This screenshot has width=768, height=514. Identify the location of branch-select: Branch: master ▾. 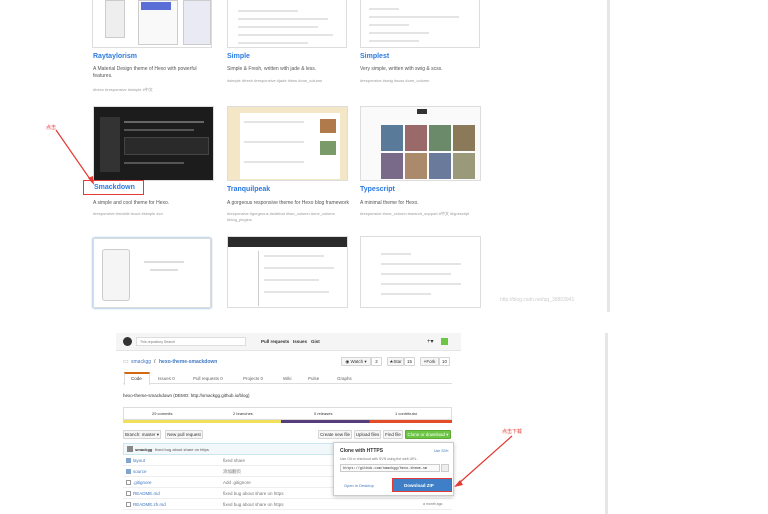
(142, 434).